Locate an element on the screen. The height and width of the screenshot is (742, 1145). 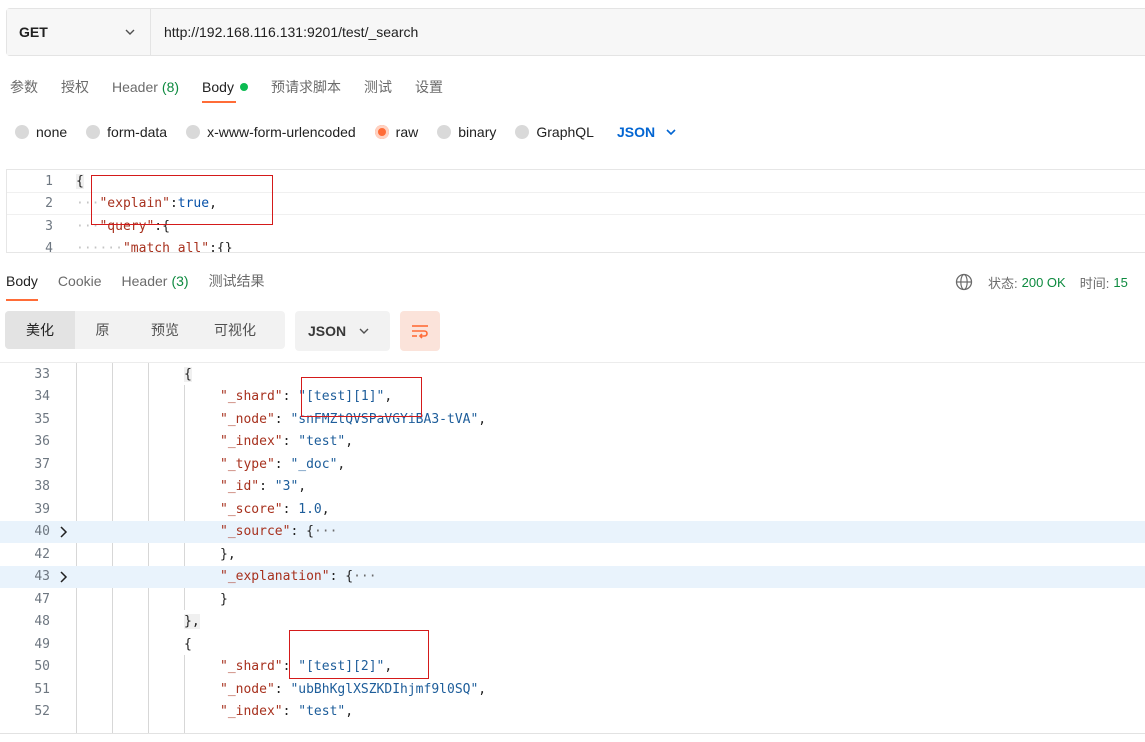
url-input: http://192.168.116.131:9201/test/_search is located at coordinates (648, 32).